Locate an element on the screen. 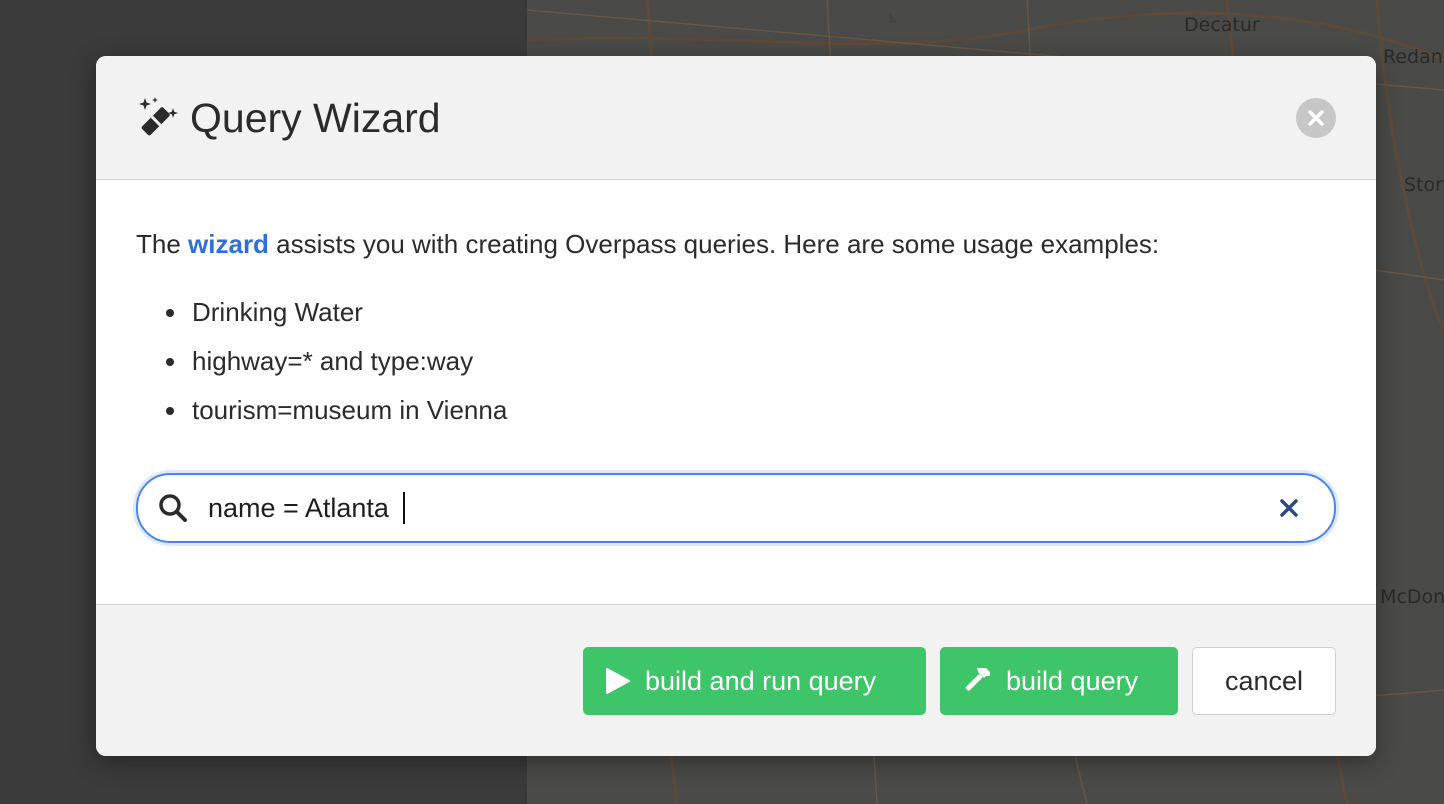 This screenshot has height=804, width=1444. build-and-run-label: build and run query is located at coordinates (761, 680).